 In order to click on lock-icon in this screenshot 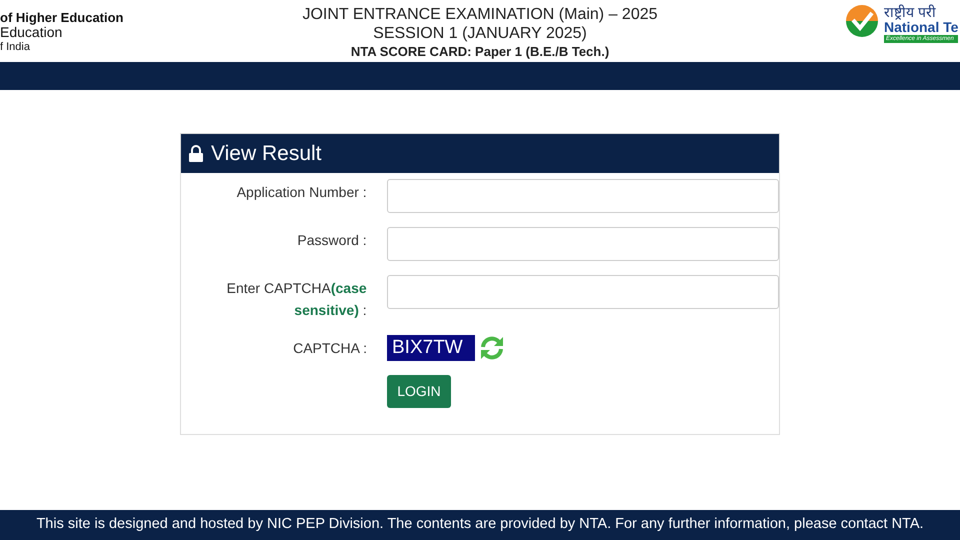, I will do `click(196, 153)`.